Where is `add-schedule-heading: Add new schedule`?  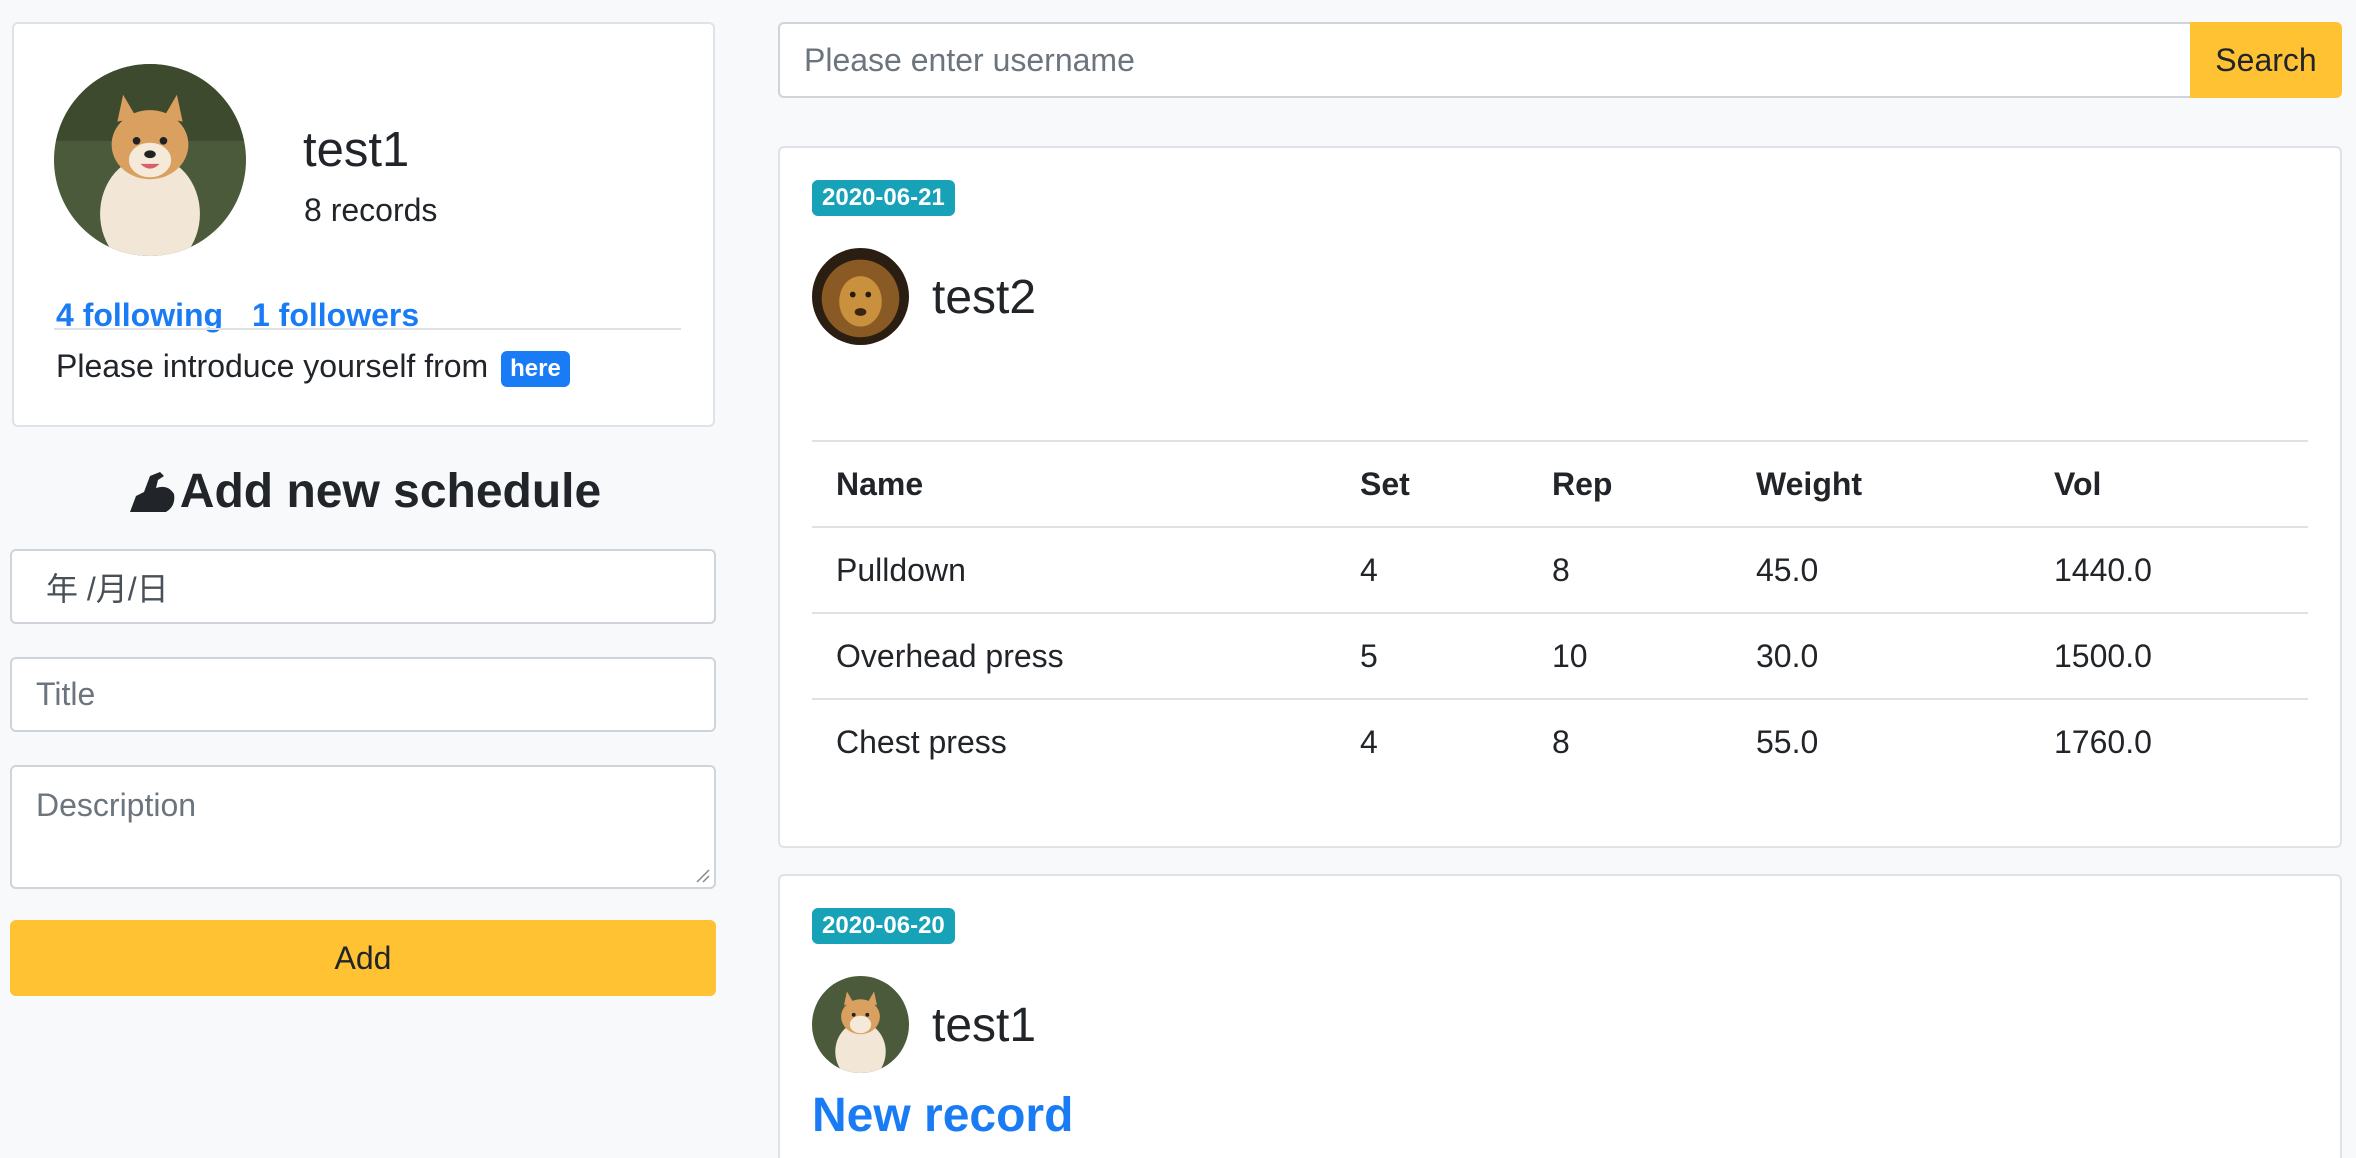
add-schedule-heading: Add new schedule is located at coordinates (363, 491).